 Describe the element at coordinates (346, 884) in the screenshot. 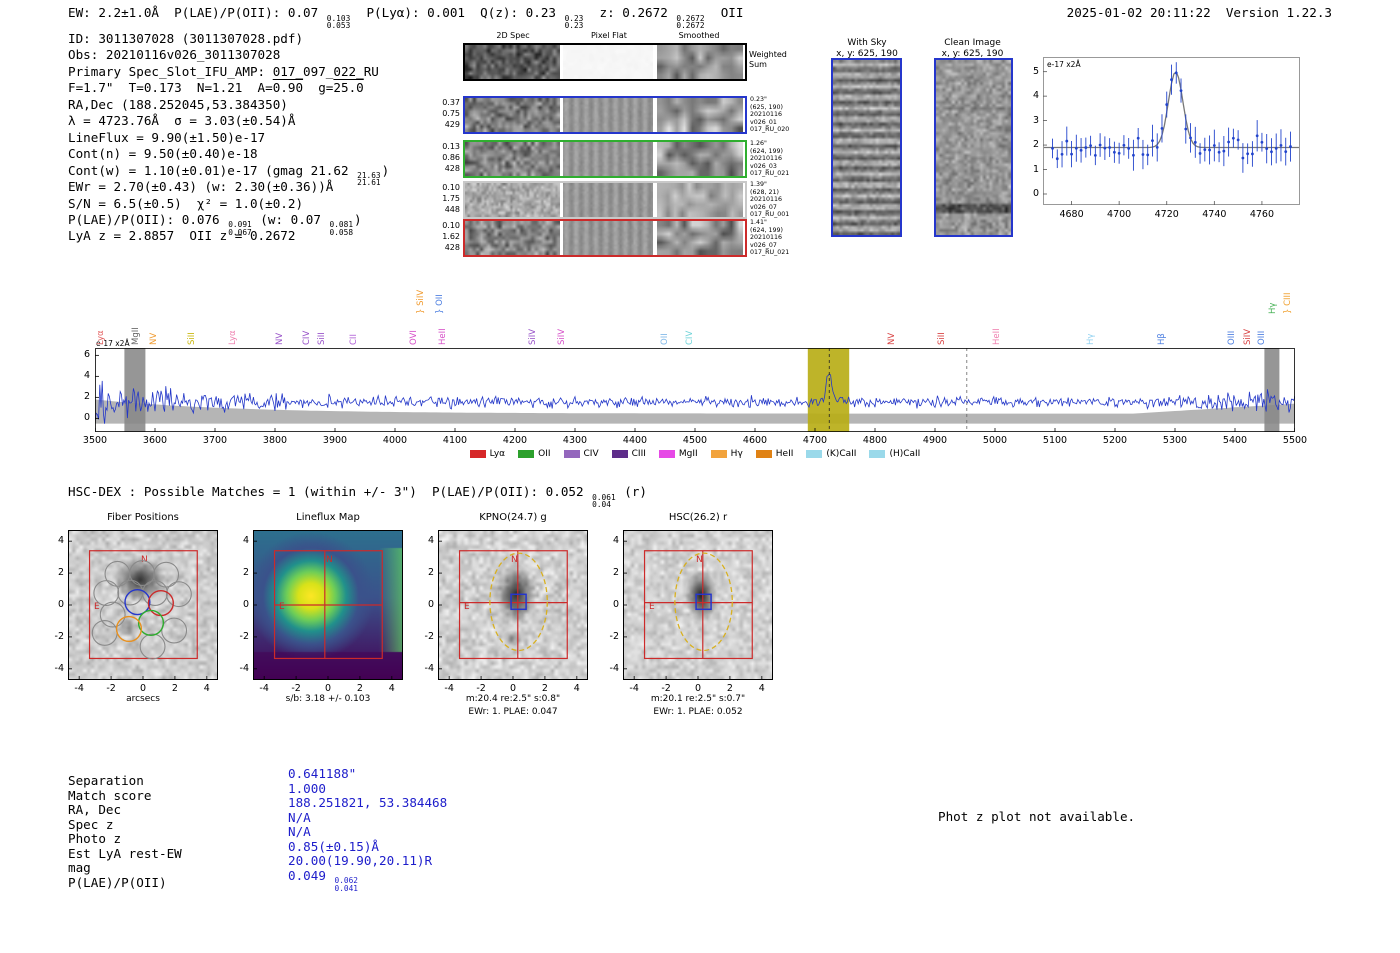

I see `stacked-uncertainty: 0.062 0.041` at that location.